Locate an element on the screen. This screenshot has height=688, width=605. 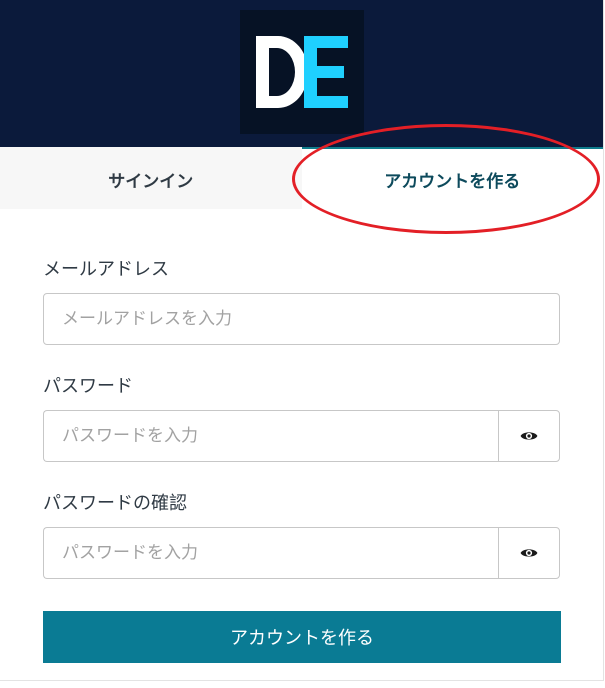
create-account-button: アカウントを作る is located at coordinates (302, 637).